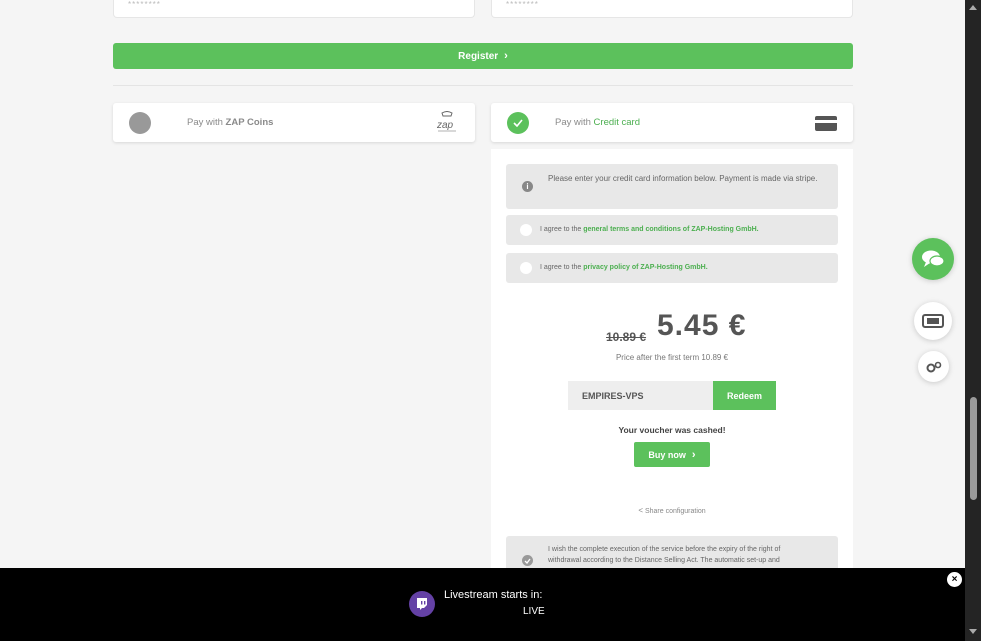 This screenshot has height=641, width=981. What do you see at coordinates (640, 395) in the screenshot?
I see `voucher-input: EMPIRES-VPS` at bounding box center [640, 395].